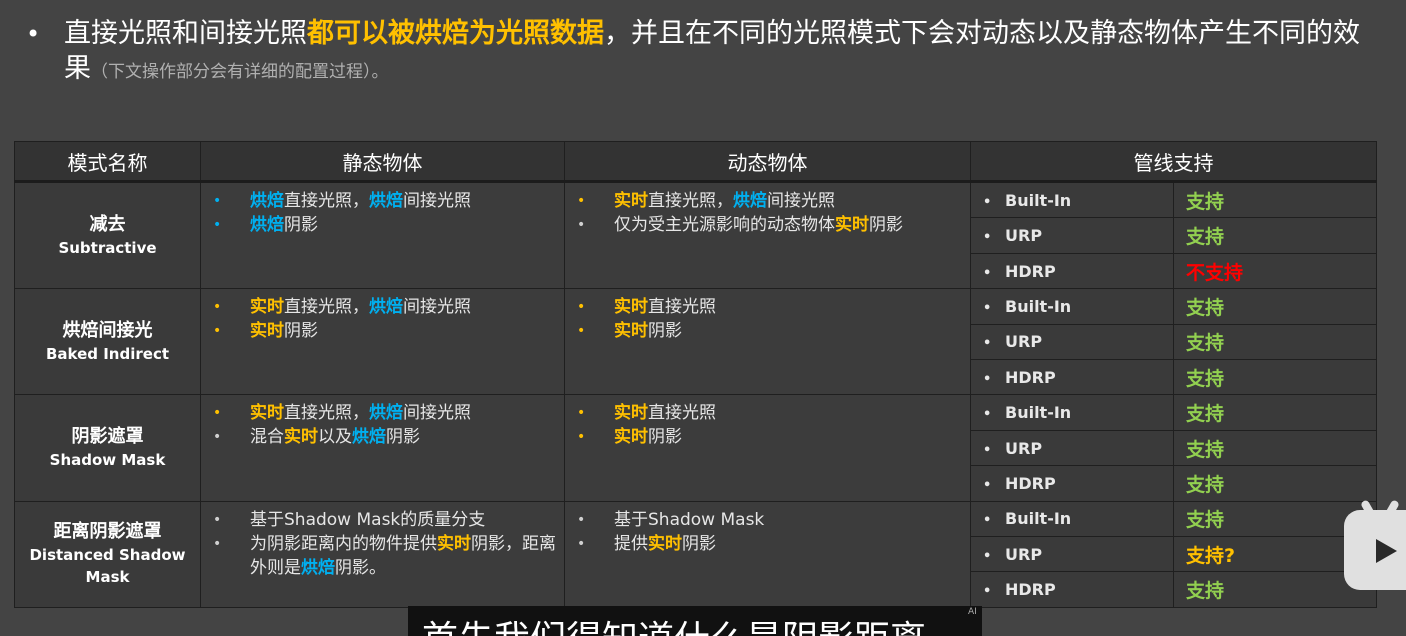 This screenshot has width=1406, height=636. What do you see at coordinates (1024, 236) in the screenshot?
I see `pipeline-name: URP` at bounding box center [1024, 236].